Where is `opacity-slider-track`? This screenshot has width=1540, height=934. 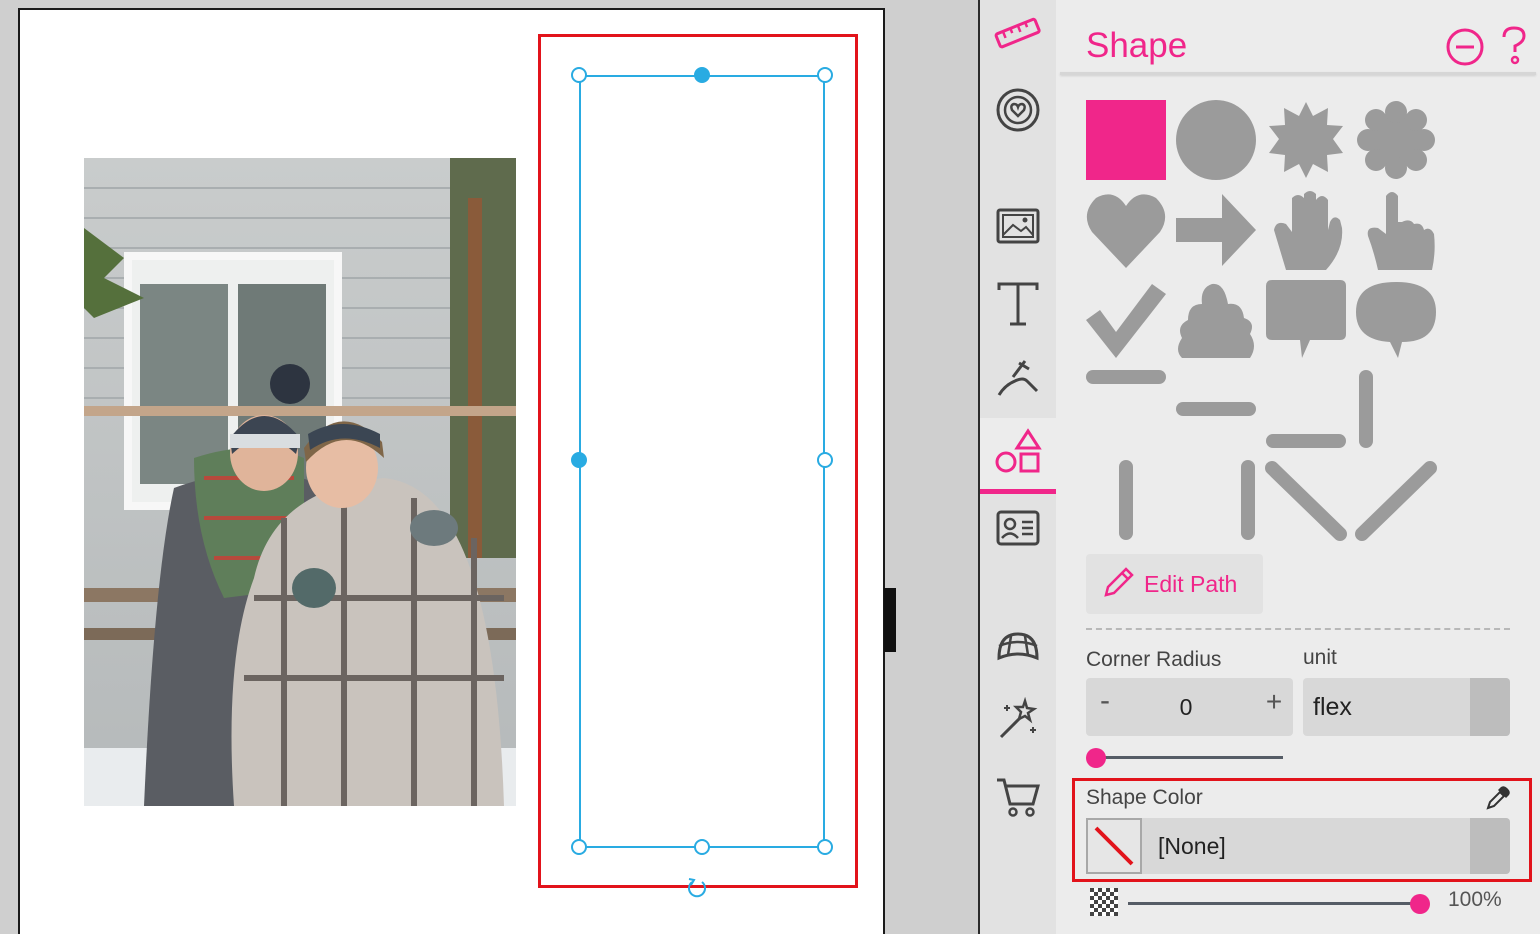 opacity-slider-track is located at coordinates (1274, 903).